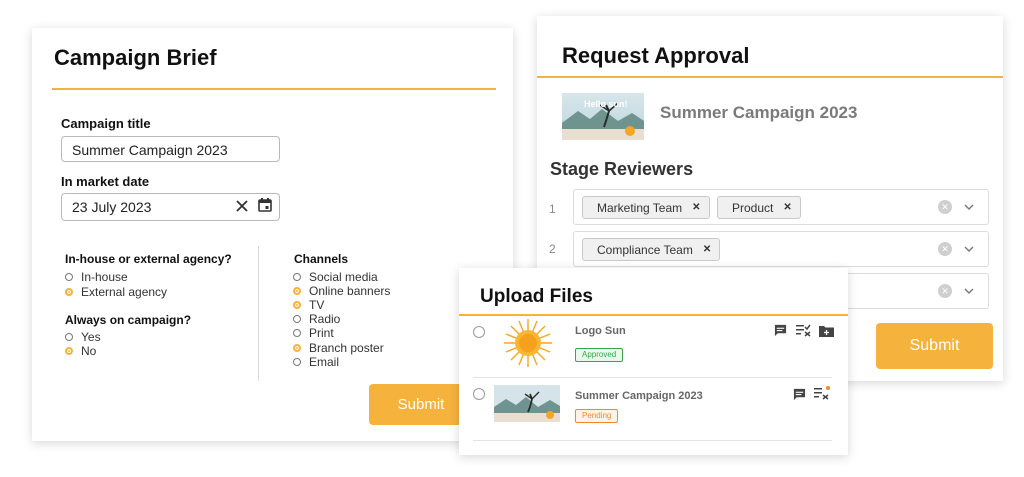  Describe the element at coordinates (770, 77) in the screenshot. I see `request-approval-divider` at that location.